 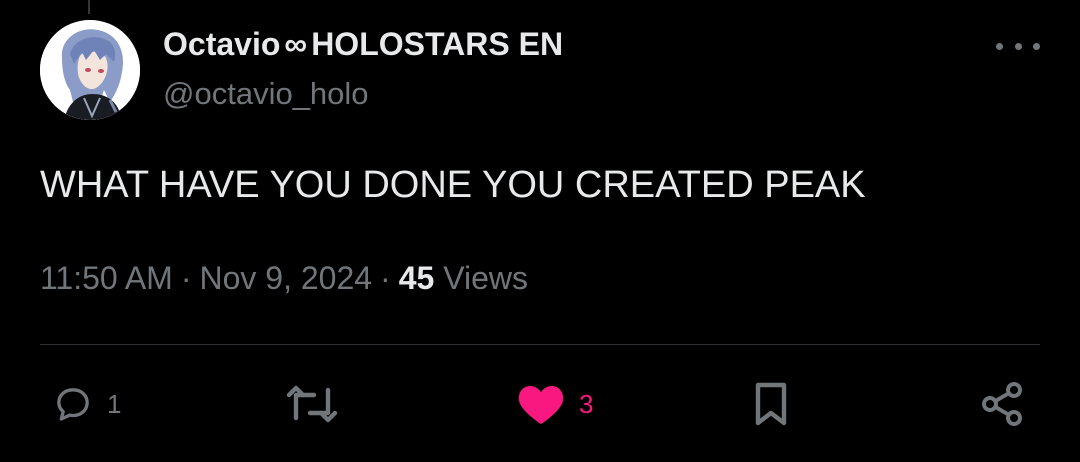 I want to click on infinity-glyph: ∞, so click(x=296, y=44).